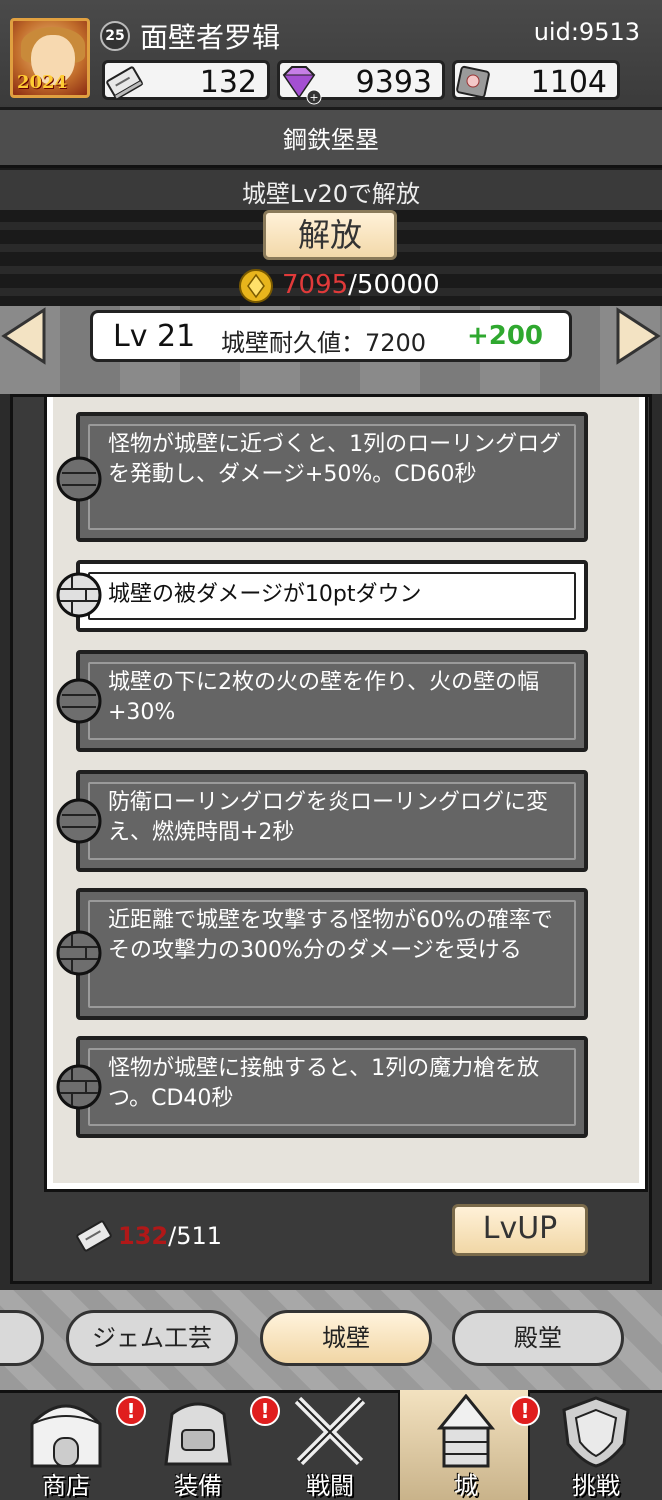 The height and width of the screenshot is (1500, 662). What do you see at coordinates (25, 336) in the screenshot?
I see `previous-level-arrow-icon` at bounding box center [25, 336].